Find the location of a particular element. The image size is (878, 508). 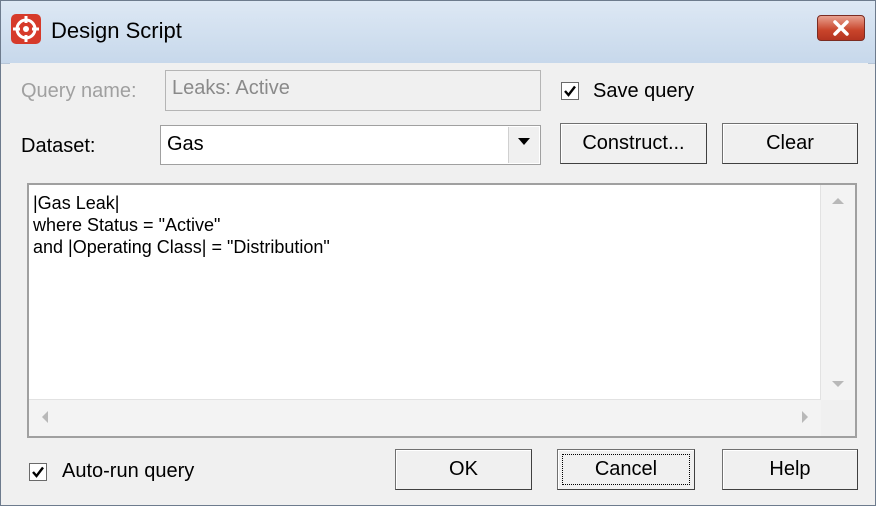

ok-button: OK is located at coordinates (463, 469).